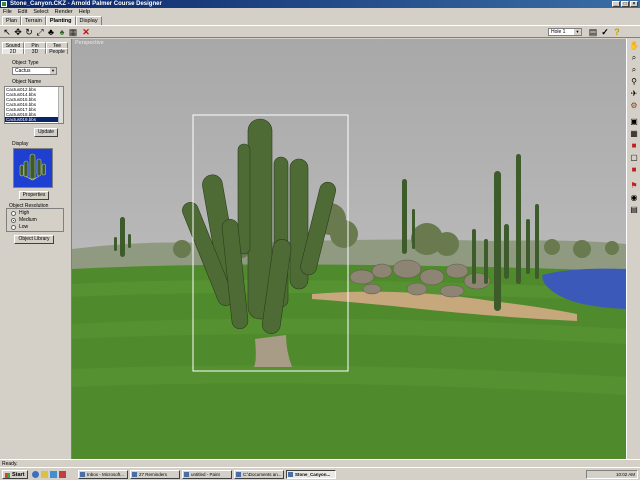  What do you see at coordinates (18, 475) in the screenshot?
I see `start-label: Start` at bounding box center [18, 475].